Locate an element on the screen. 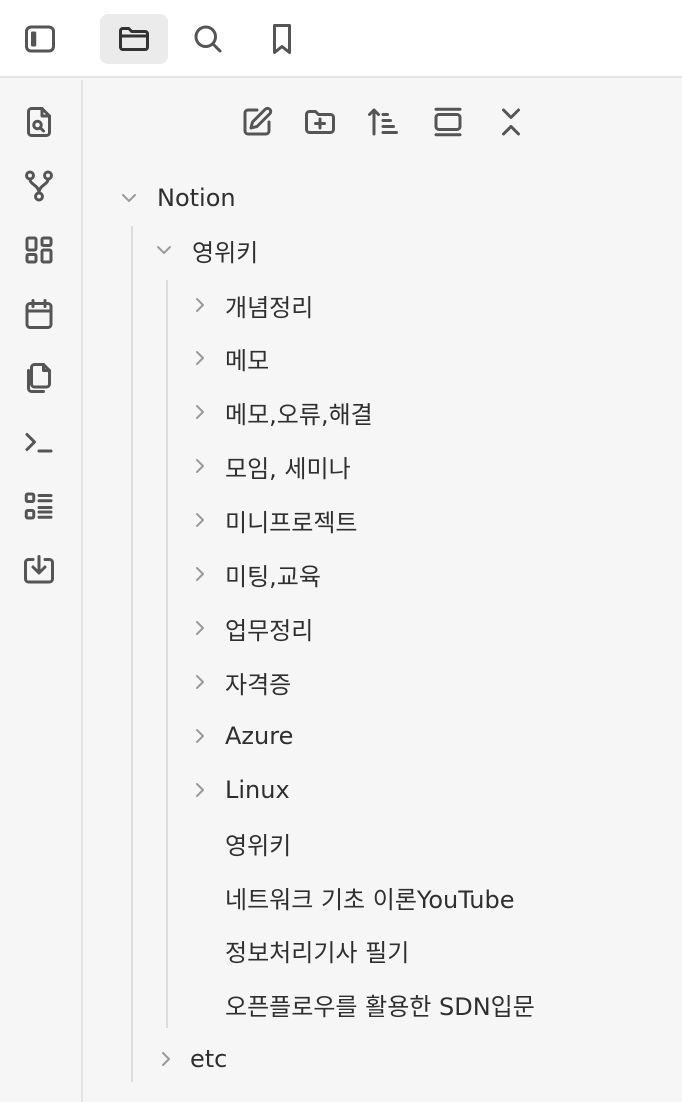 The width and height of the screenshot is (682, 1102). folder-item: 메모,오류,해결 is located at coordinates (281, 412).